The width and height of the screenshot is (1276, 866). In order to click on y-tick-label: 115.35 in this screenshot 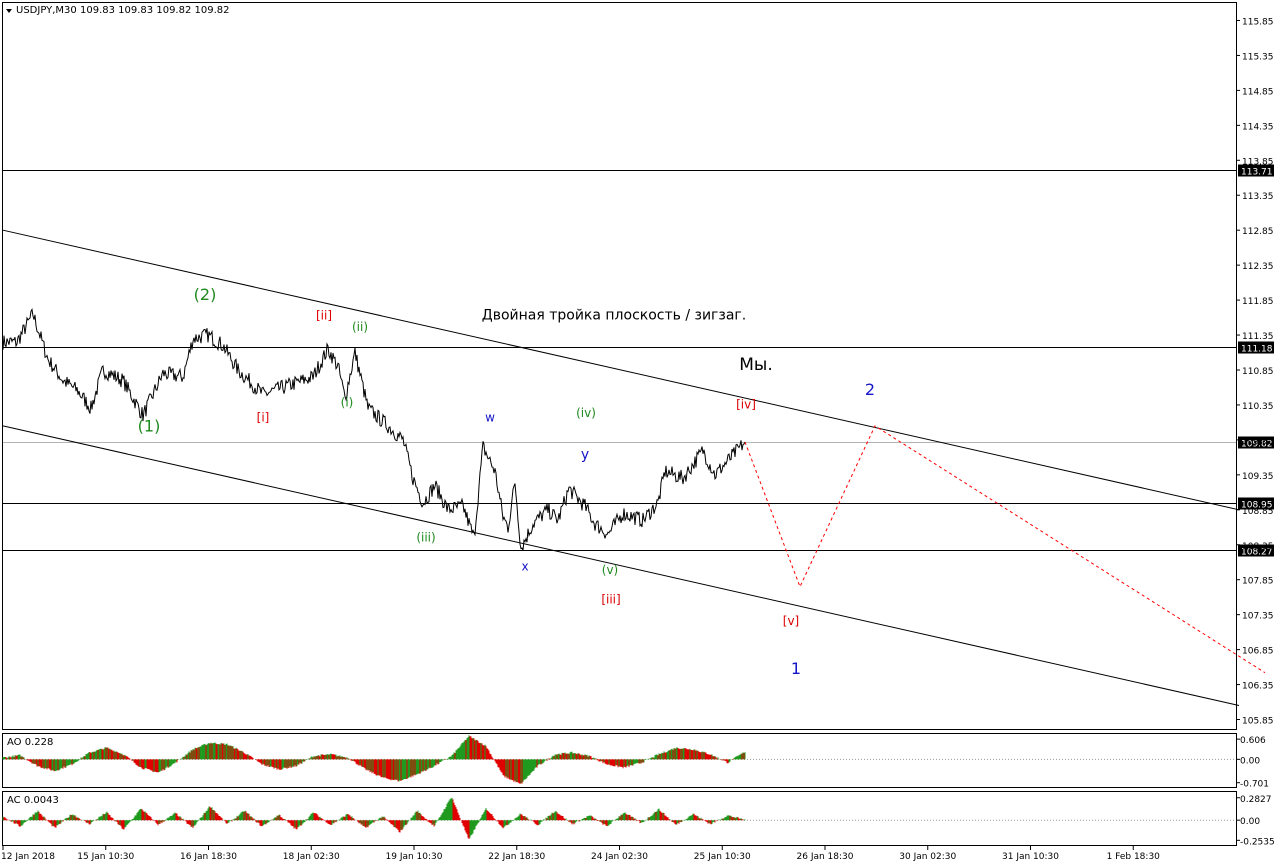, I will do `click(1258, 57)`.